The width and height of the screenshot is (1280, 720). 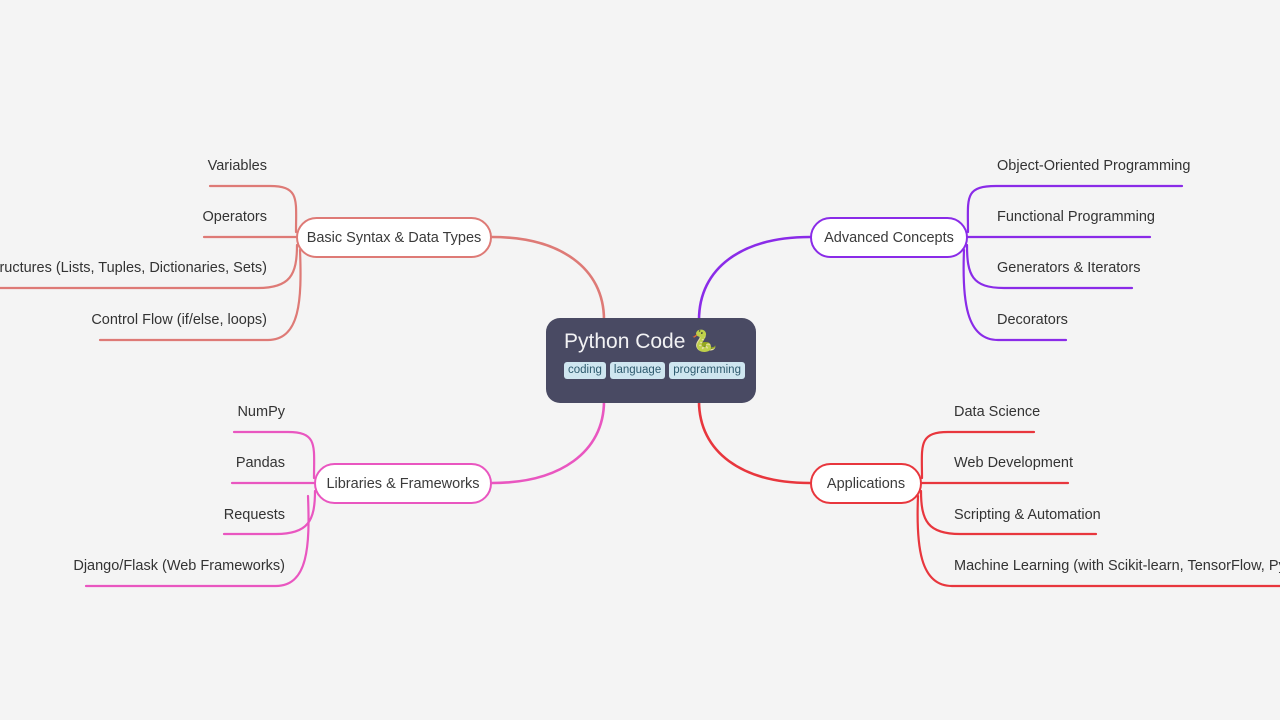 What do you see at coordinates (138, 320) in the screenshot?
I see `leaf-label-control-flow: Control Flow (if/else, loops)` at bounding box center [138, 320].